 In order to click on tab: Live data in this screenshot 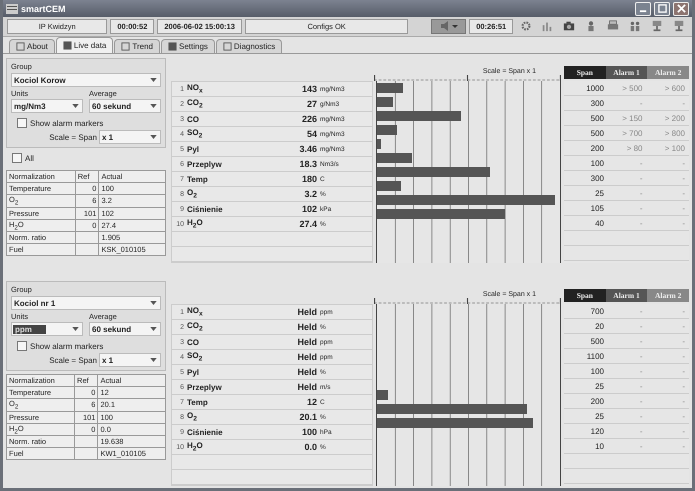, I will do `click(85, 45)`.